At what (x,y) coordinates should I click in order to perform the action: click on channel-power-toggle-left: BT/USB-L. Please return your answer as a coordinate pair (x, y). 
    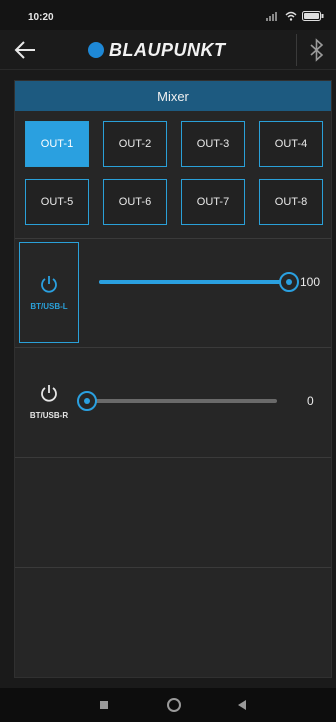
    Looking at the image, I should click on (49, 292).